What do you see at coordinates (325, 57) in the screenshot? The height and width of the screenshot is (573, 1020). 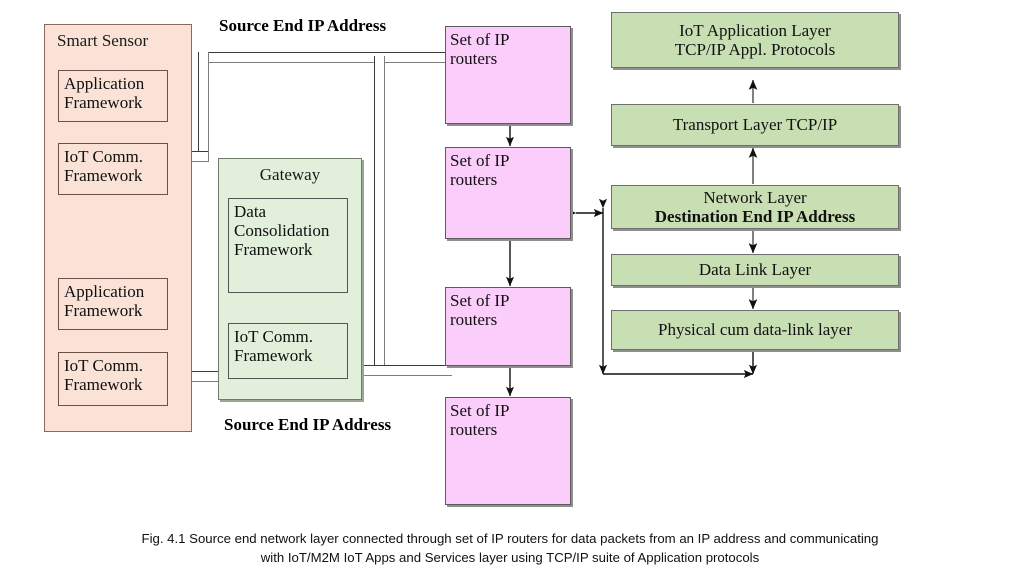 I see `pipe-top-horizontal` at bounding box center [325, 57].